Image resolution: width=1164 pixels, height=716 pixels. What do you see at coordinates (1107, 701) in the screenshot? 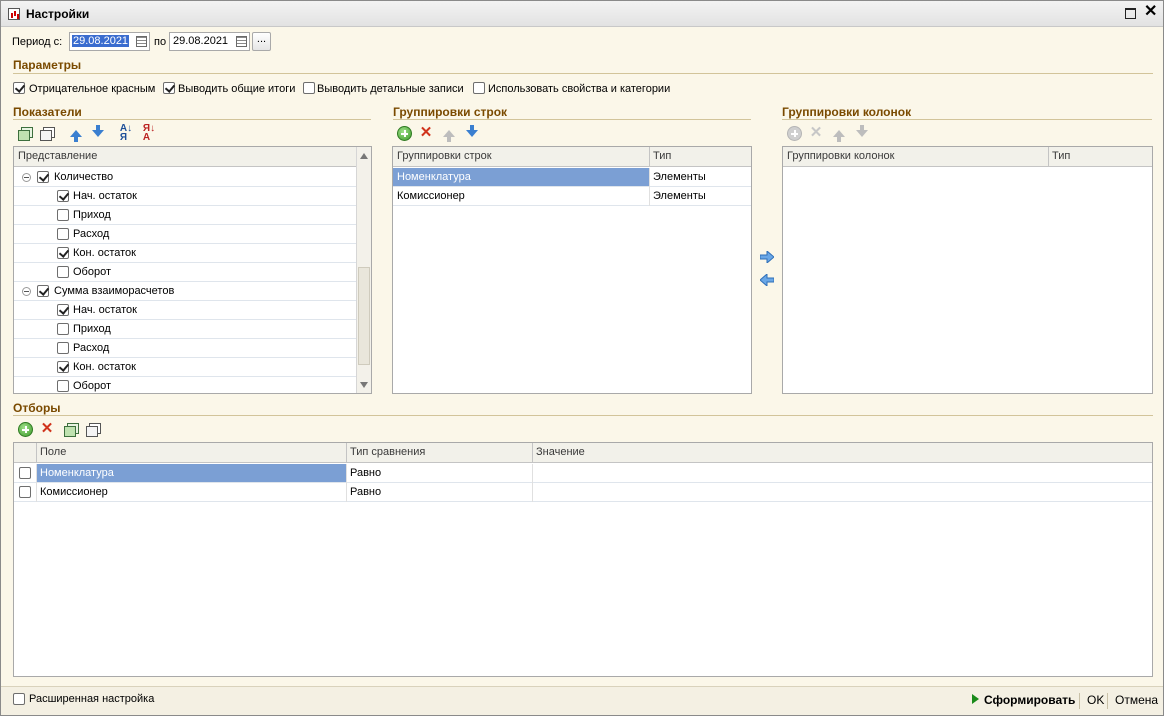
I see `footer-separator` at bounding box center [1107, 701].